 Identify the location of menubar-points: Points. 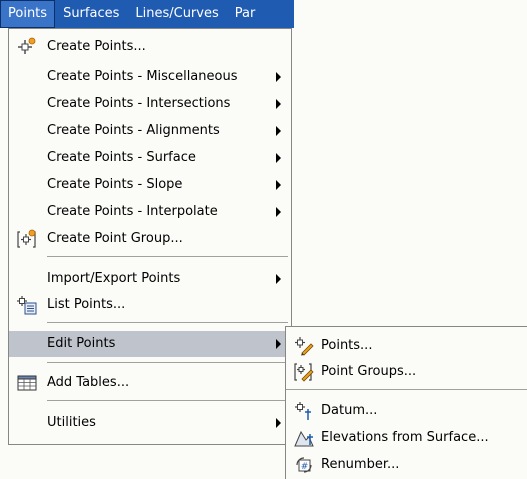
(28, 14).